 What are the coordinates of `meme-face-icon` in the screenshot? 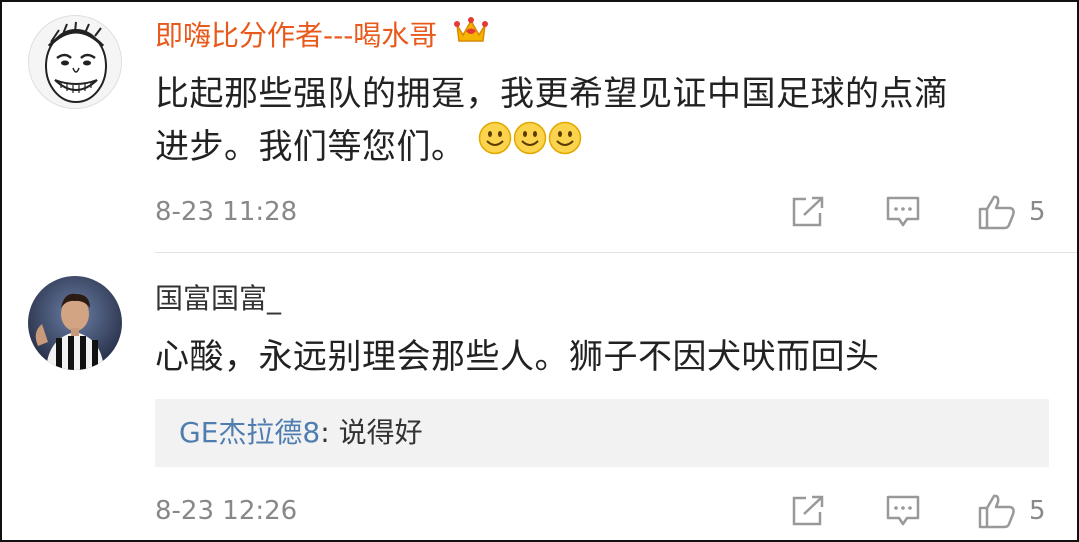 It's located at (75, 62).